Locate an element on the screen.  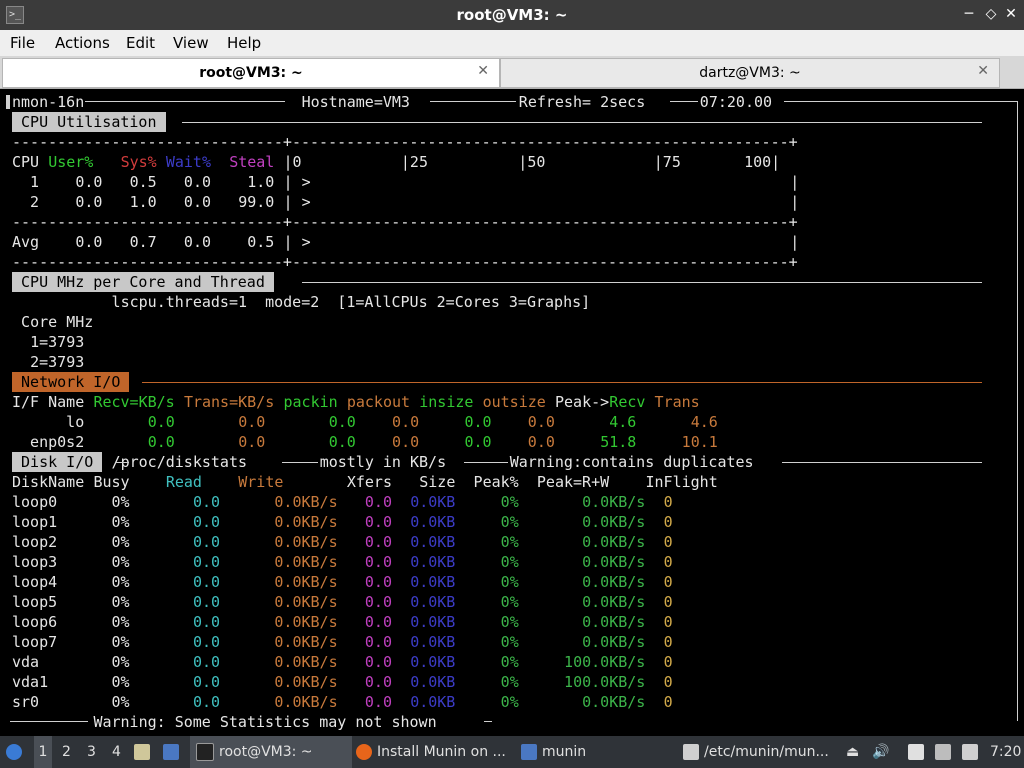
tab-root-label: root@VM3: ~ is located at coordinates (251, 73).